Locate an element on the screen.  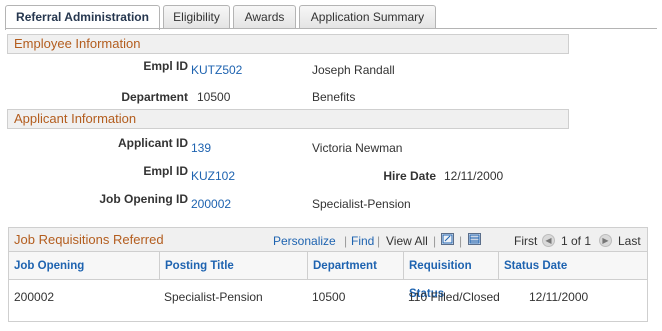
department-code: 10500 is located at coordinates (214, 97).